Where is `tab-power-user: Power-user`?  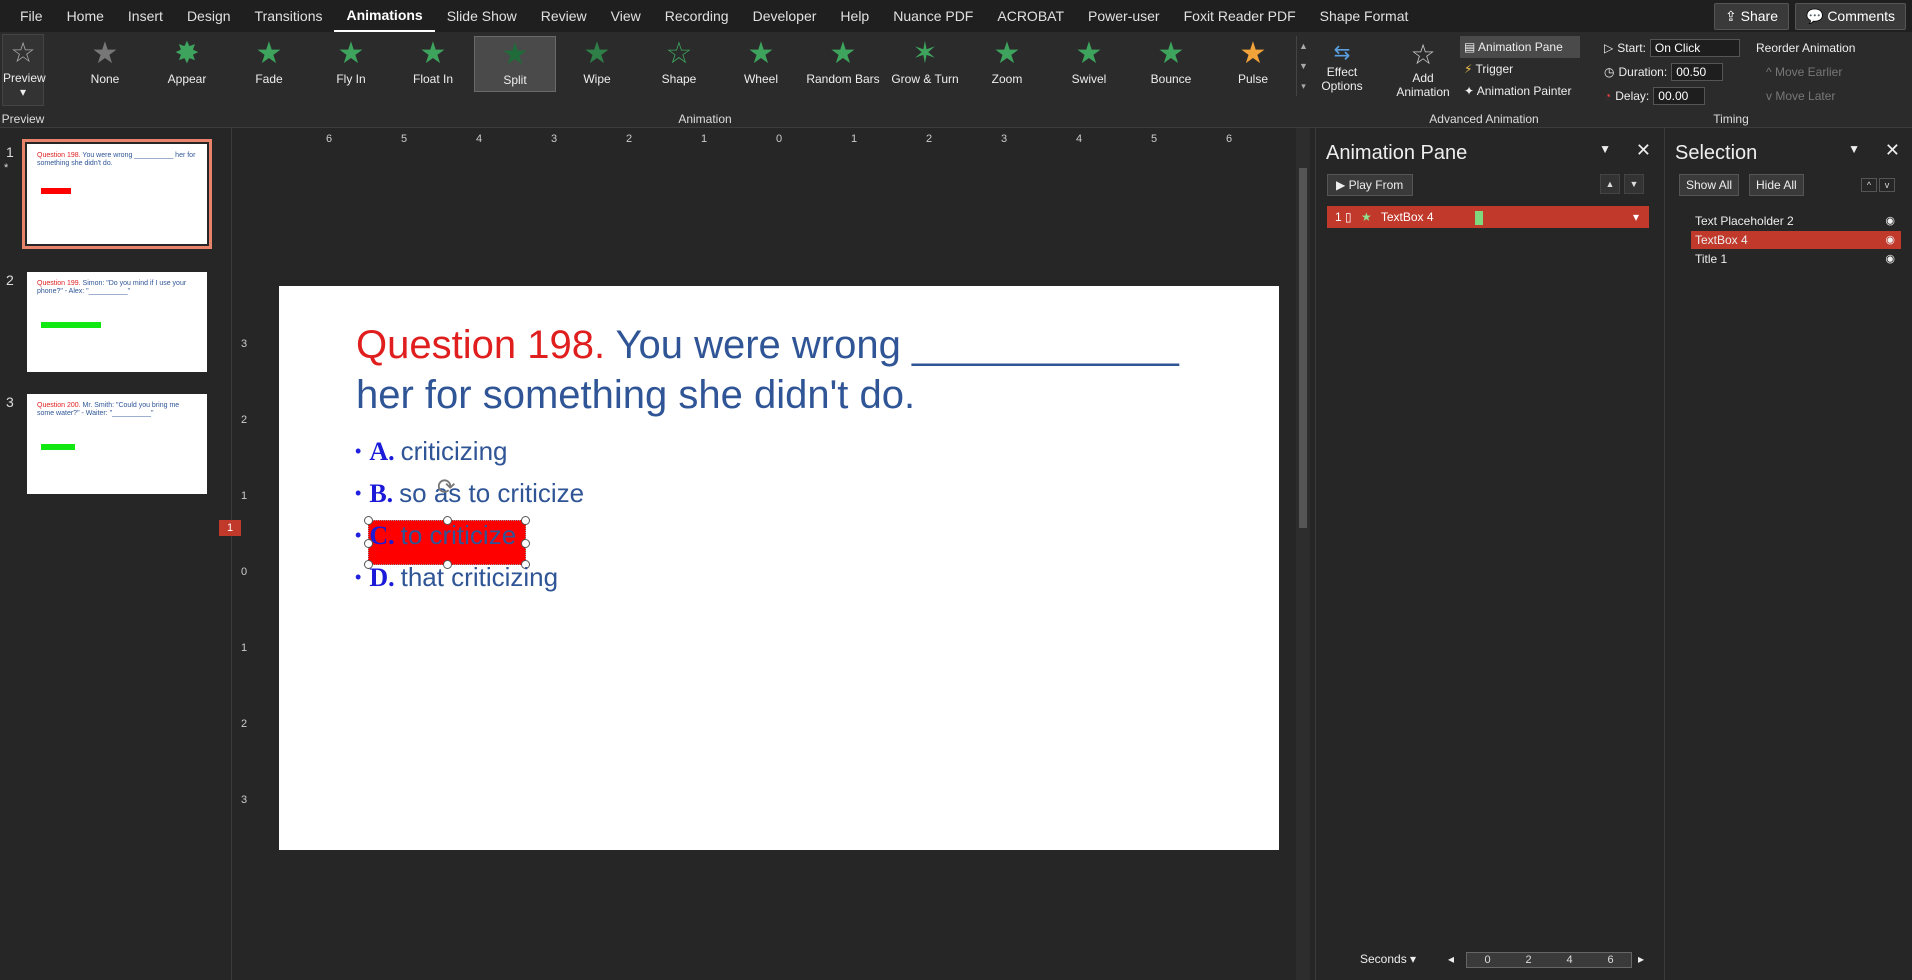 tab-power-user: Power-user is located at coordinates (1124, 16).